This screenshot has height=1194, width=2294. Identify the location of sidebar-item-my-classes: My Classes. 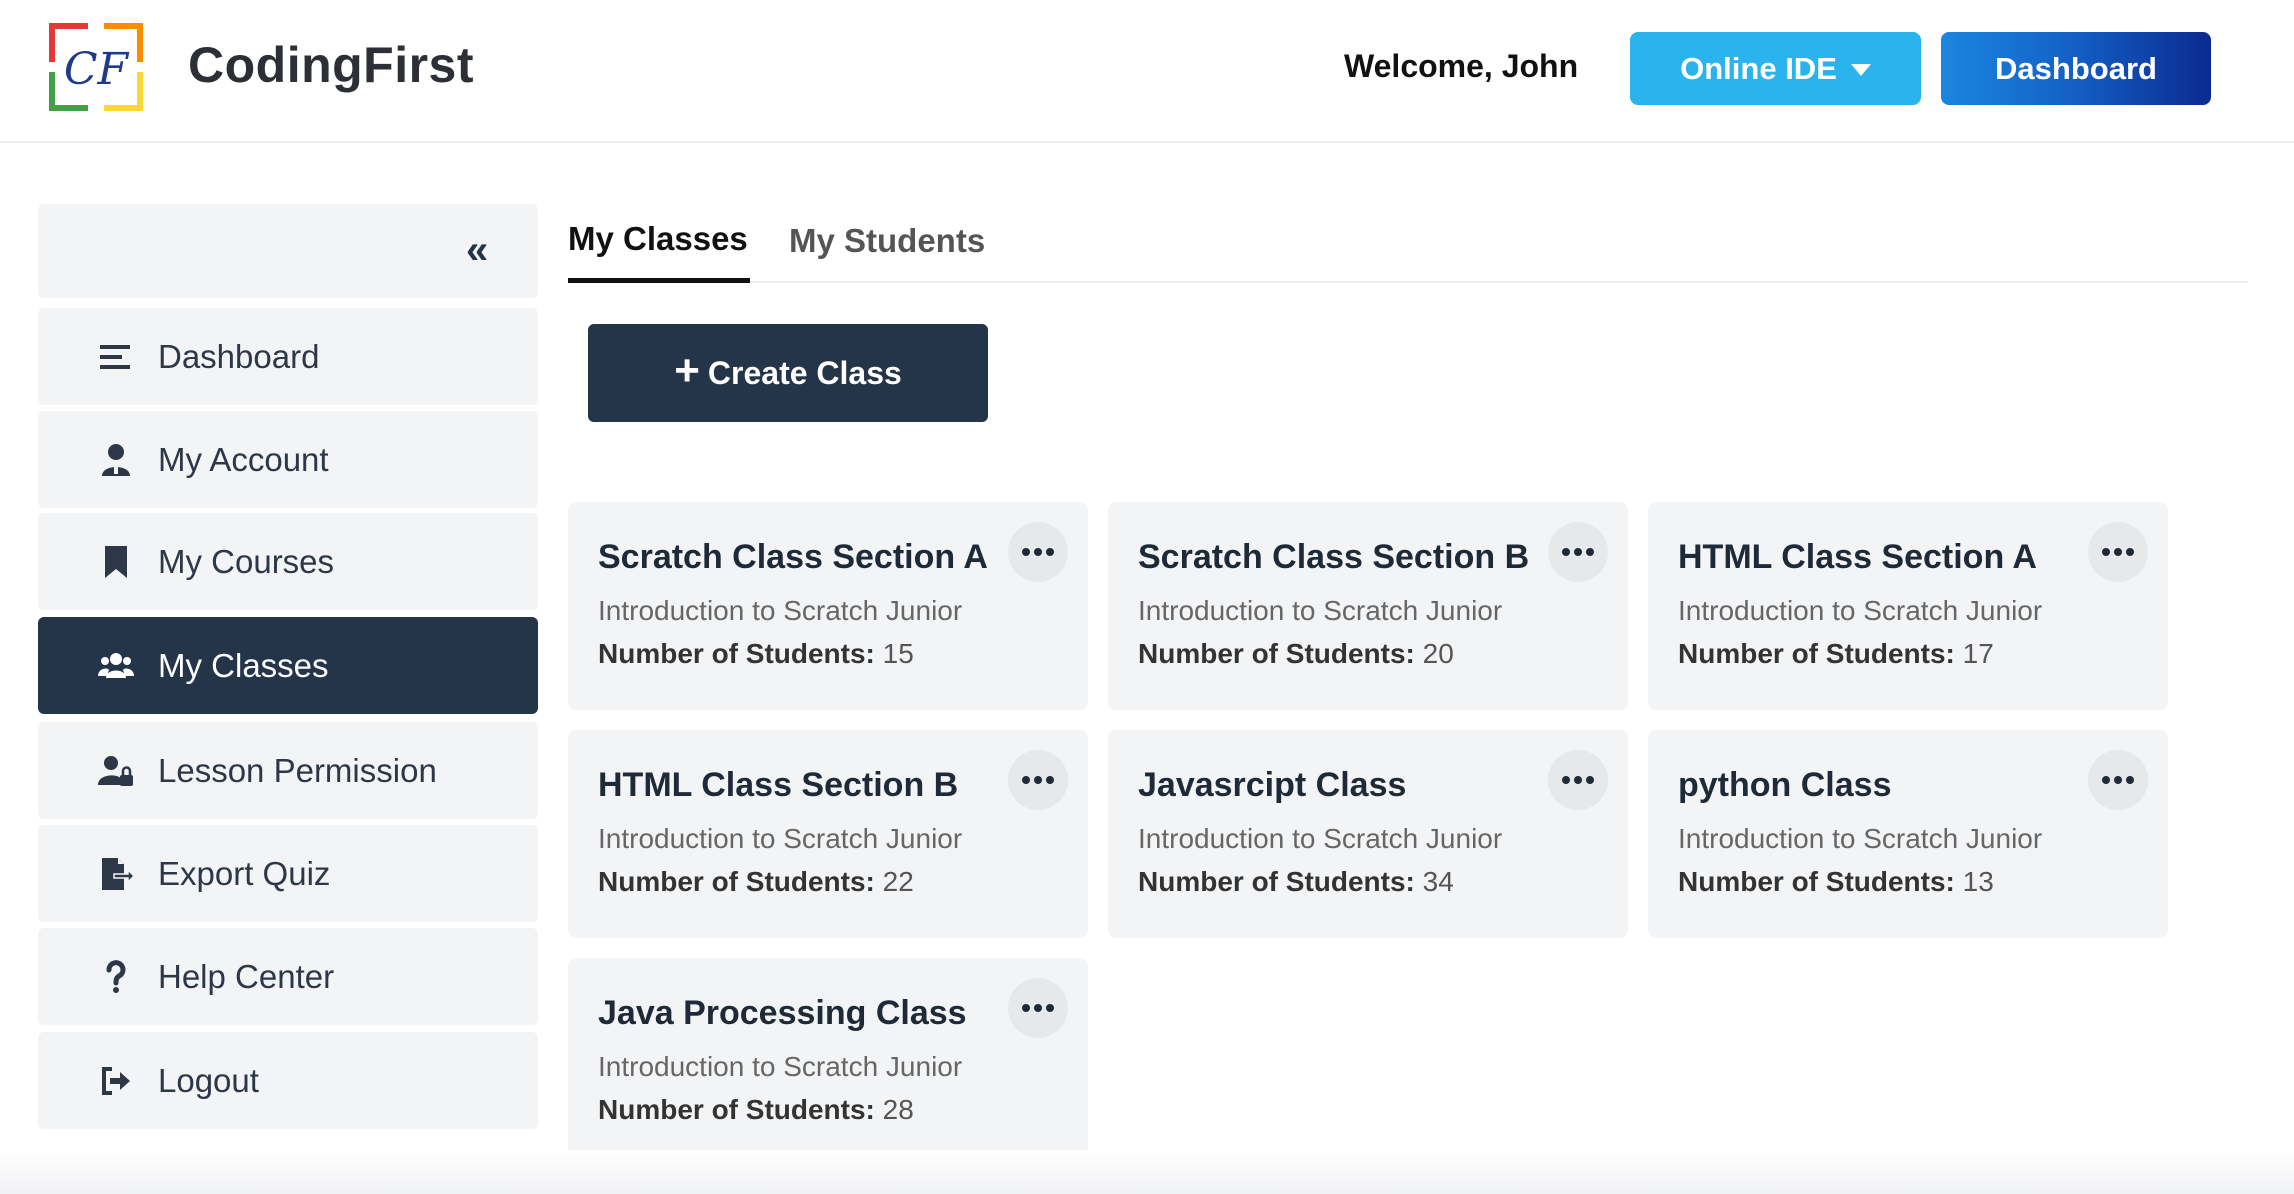
(288, 665).